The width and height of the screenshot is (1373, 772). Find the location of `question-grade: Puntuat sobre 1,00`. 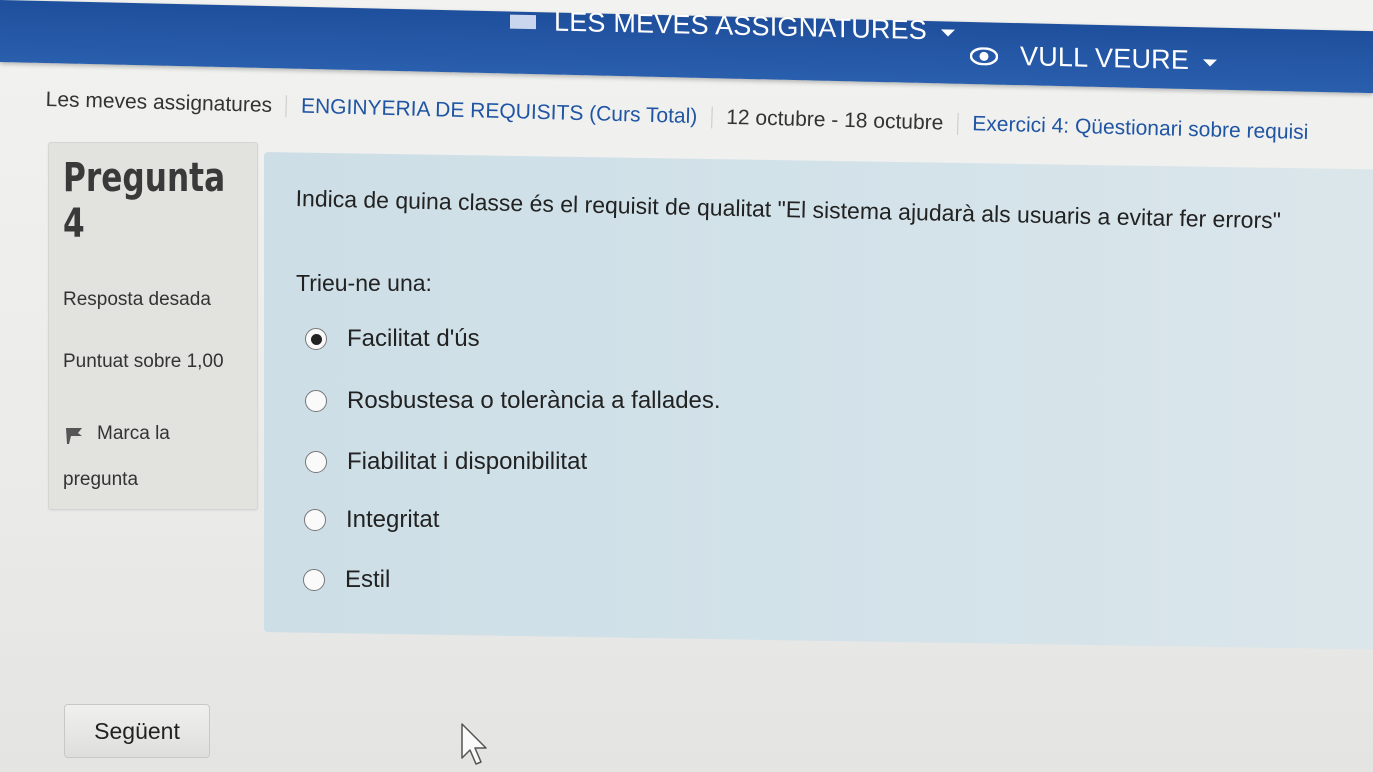

question-grade: Puntuat sobre 1,00 is located at coordinates (143, 361).